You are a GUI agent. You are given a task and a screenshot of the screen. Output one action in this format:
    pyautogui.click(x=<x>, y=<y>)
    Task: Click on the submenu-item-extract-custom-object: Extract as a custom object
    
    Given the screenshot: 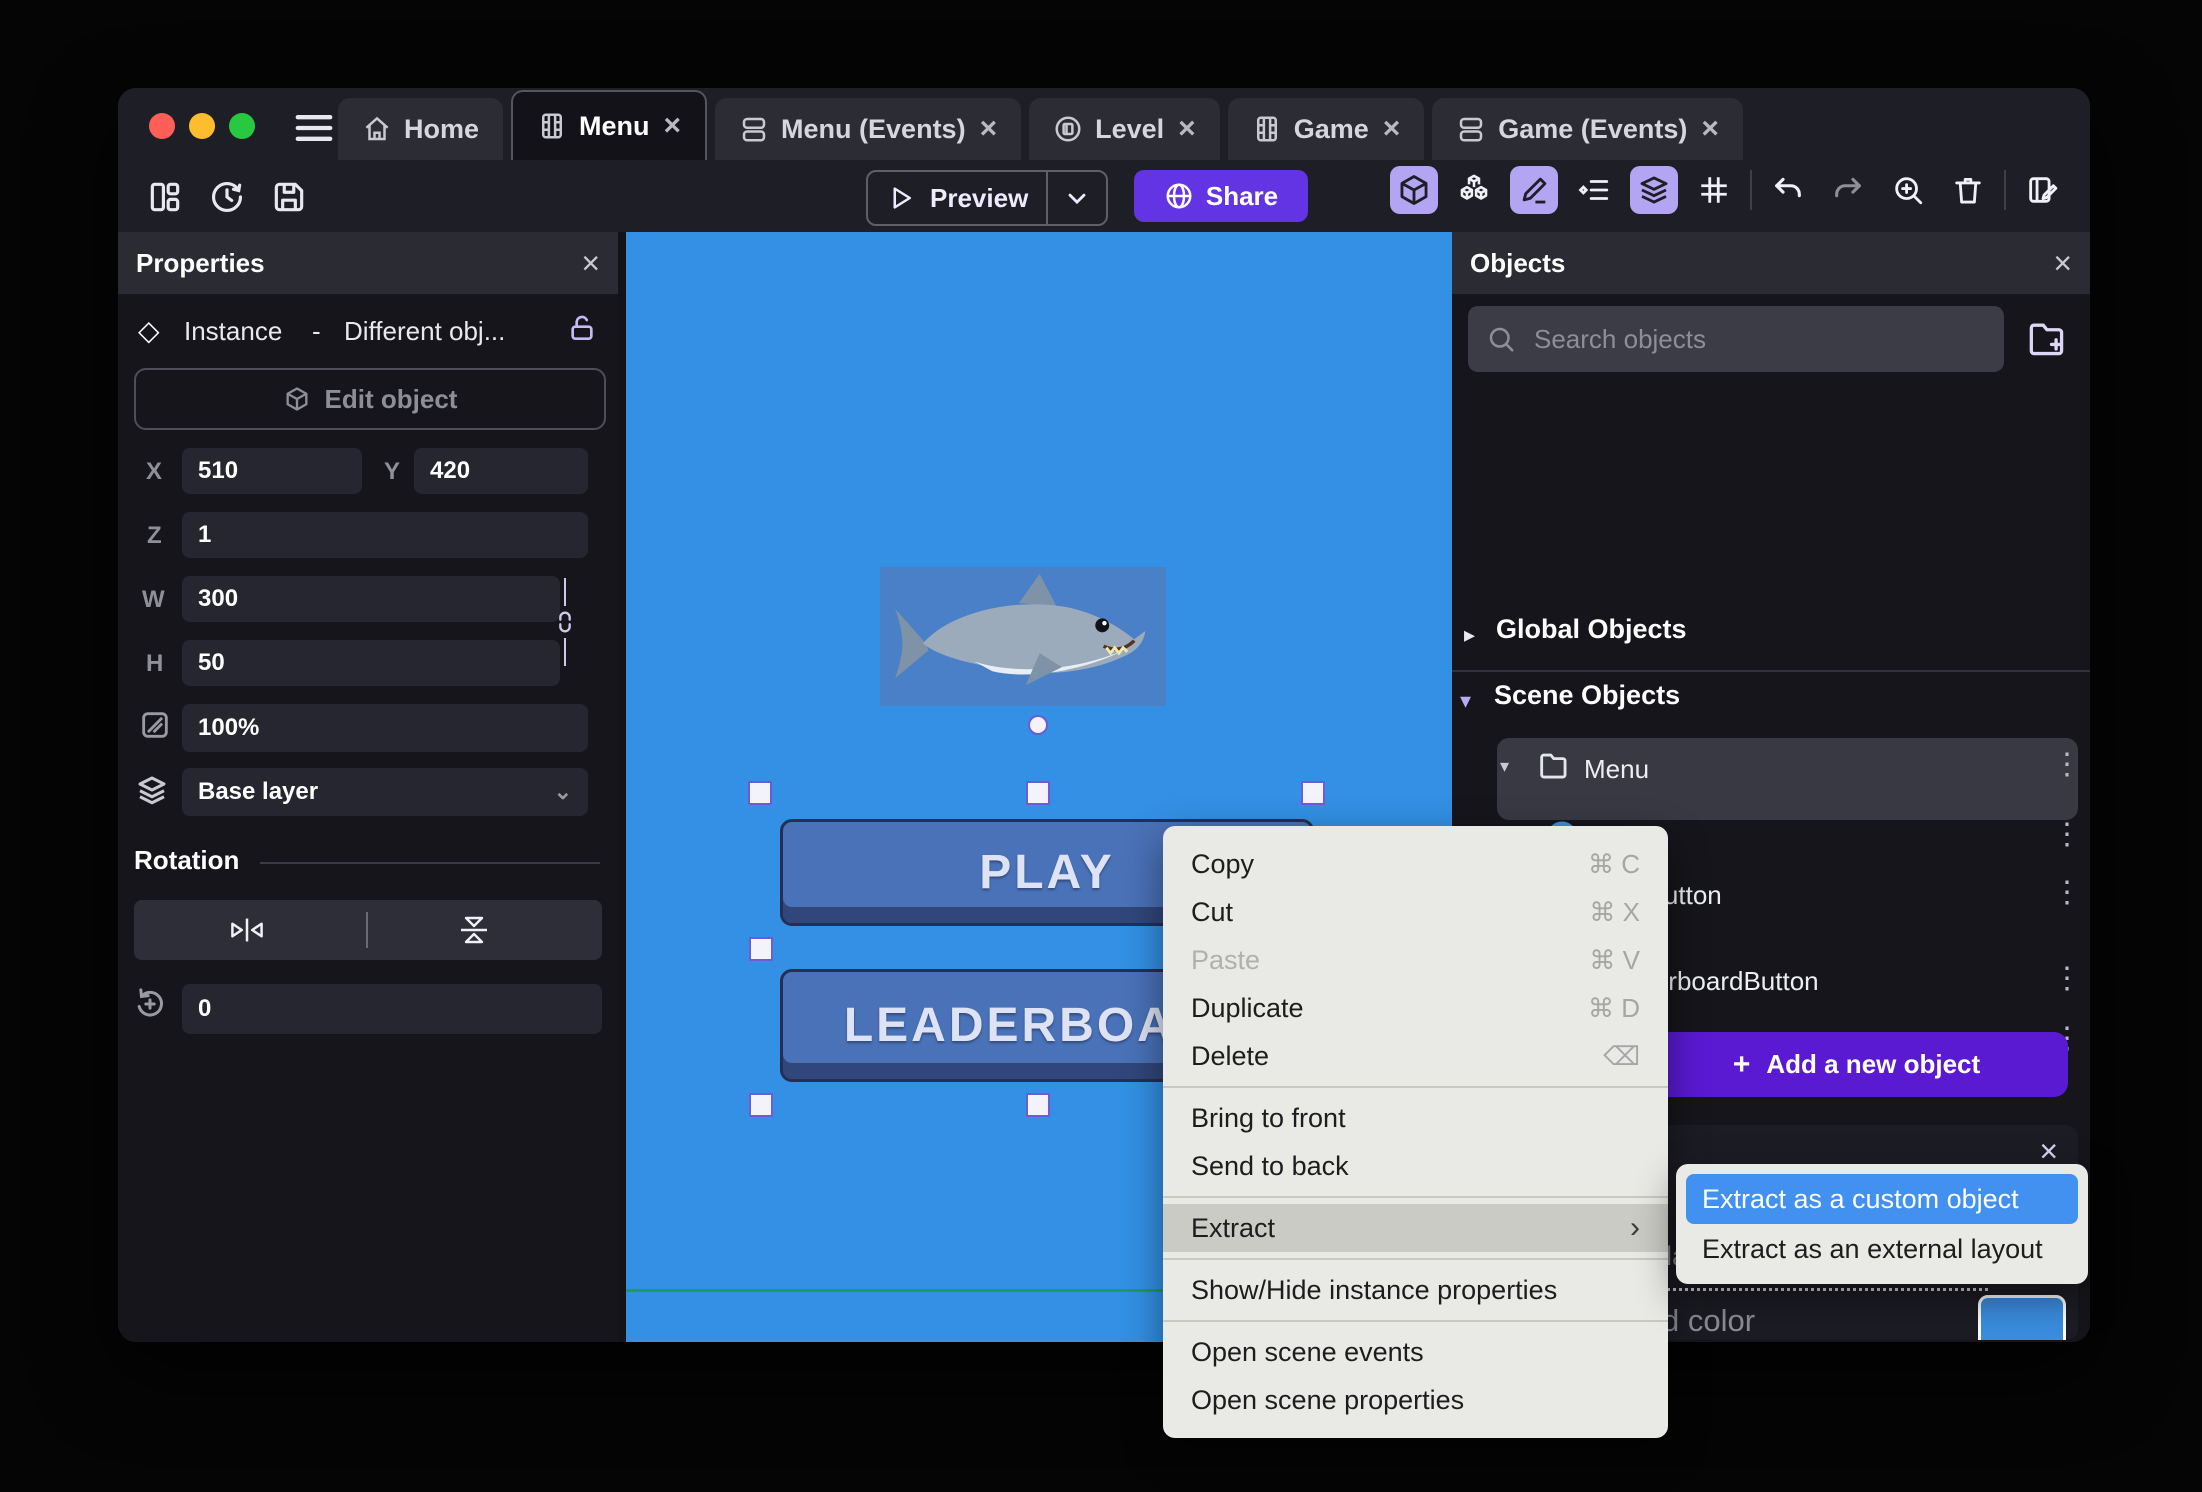 What is the action you would take?
    pyautogui.click(x=1882, y=1199)
    